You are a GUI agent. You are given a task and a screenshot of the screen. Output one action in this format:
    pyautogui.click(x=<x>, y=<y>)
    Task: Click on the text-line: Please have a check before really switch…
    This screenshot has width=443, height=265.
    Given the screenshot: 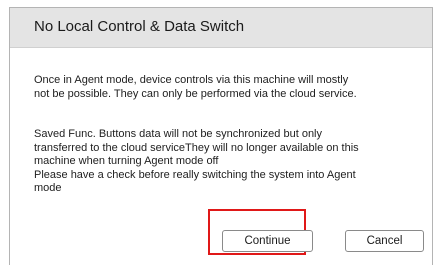 What is the action you would take?
    pyautogui.click(x=195, y=174)
    